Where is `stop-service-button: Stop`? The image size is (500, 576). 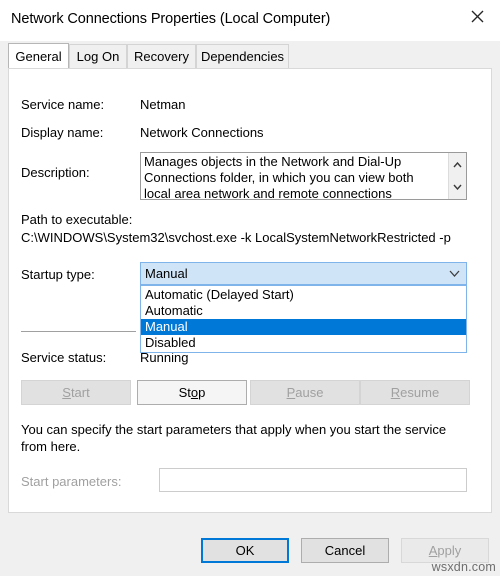
stop-service-button: Stop is located at coordinates (192, 392).